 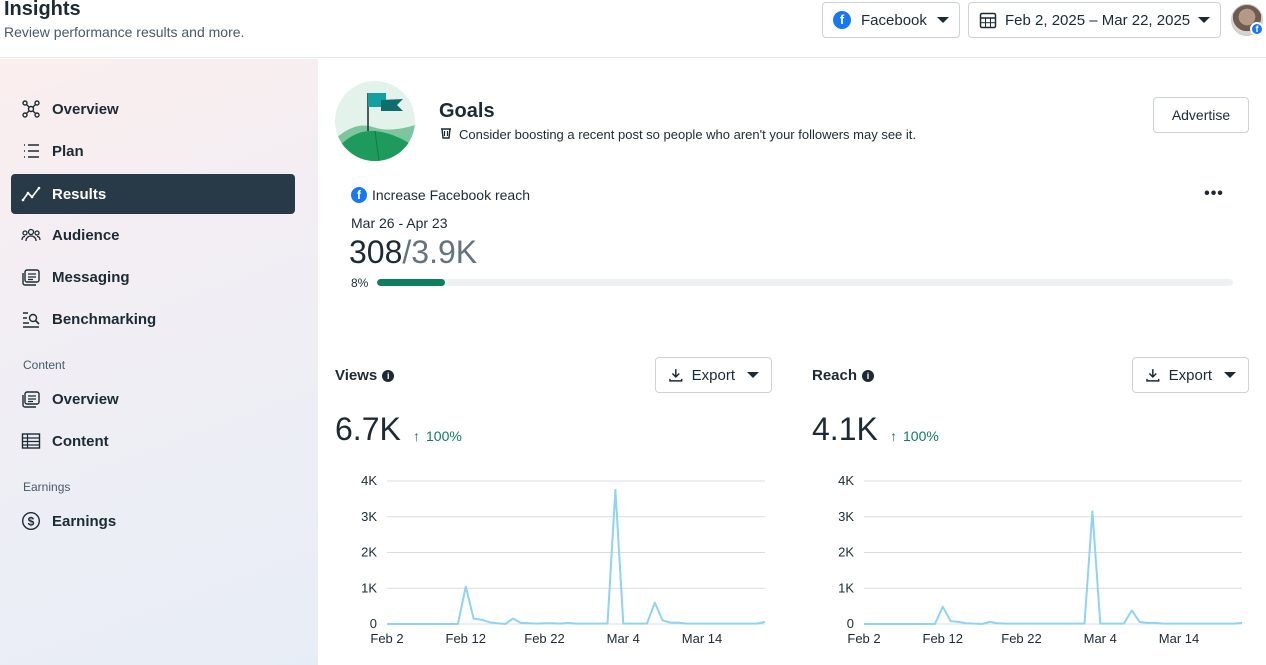 I want to click on facebook-badge-icon: f, so click(x=1257, y=29).